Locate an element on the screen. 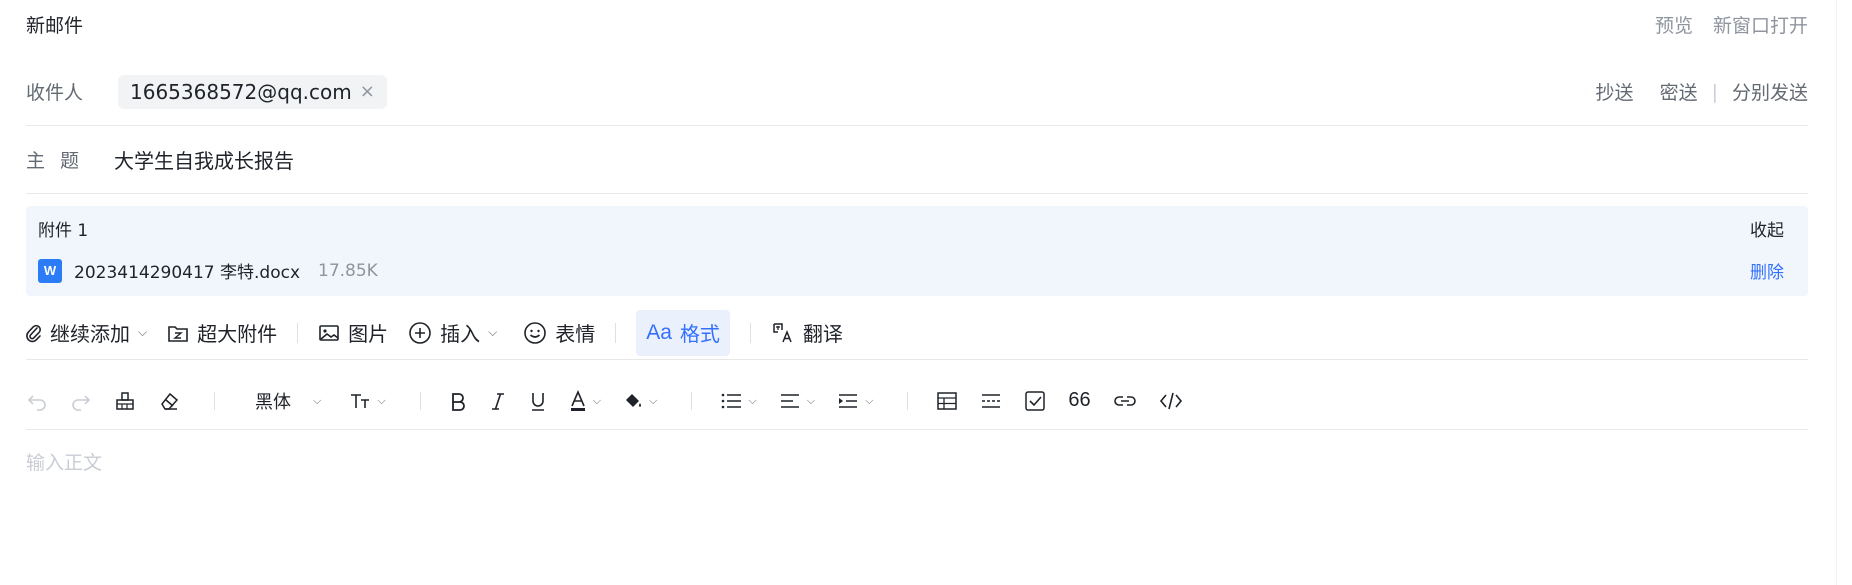 The image size is (1852, 585). link-icon is located at coordinates (1124, 400).